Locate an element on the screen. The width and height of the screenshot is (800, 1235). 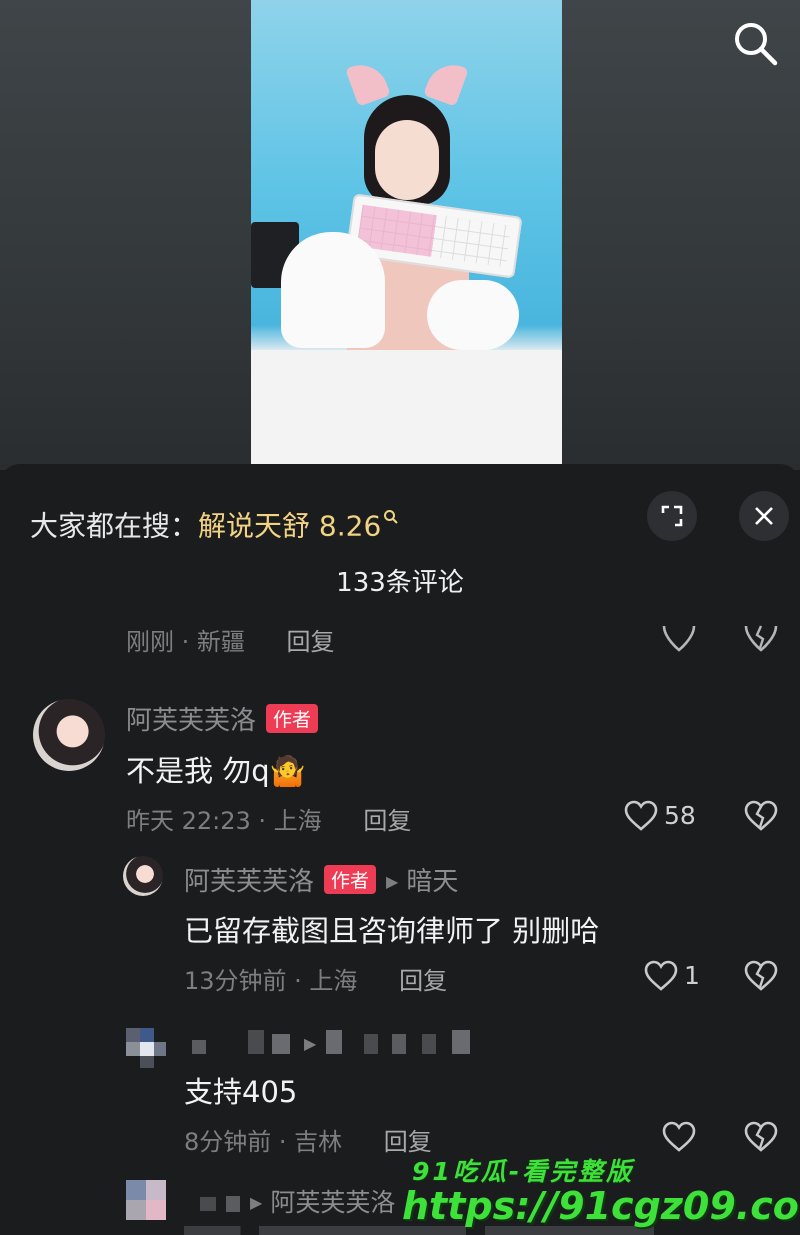
comment-meta: 昨天 22:23 · 上海 回复 is located at coordinates (268, 818).